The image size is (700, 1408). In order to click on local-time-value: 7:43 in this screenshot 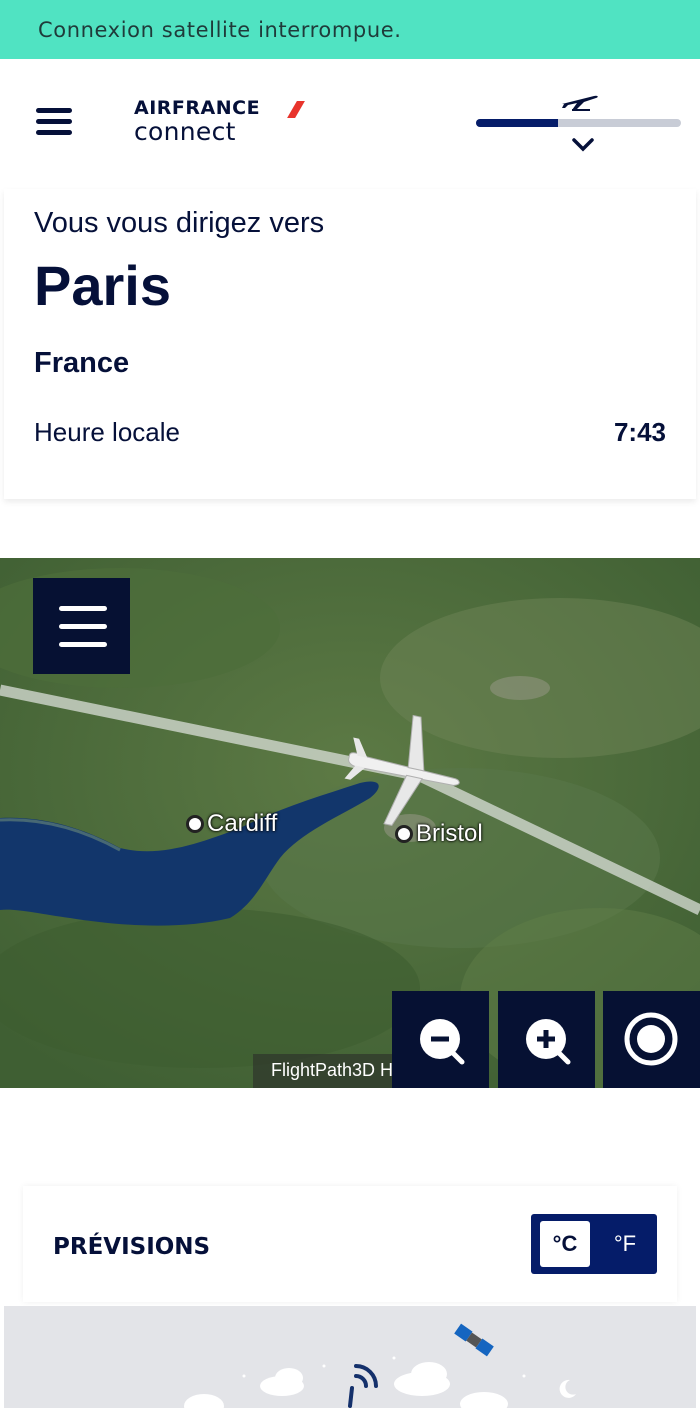, I will do `click(639, 432)`.